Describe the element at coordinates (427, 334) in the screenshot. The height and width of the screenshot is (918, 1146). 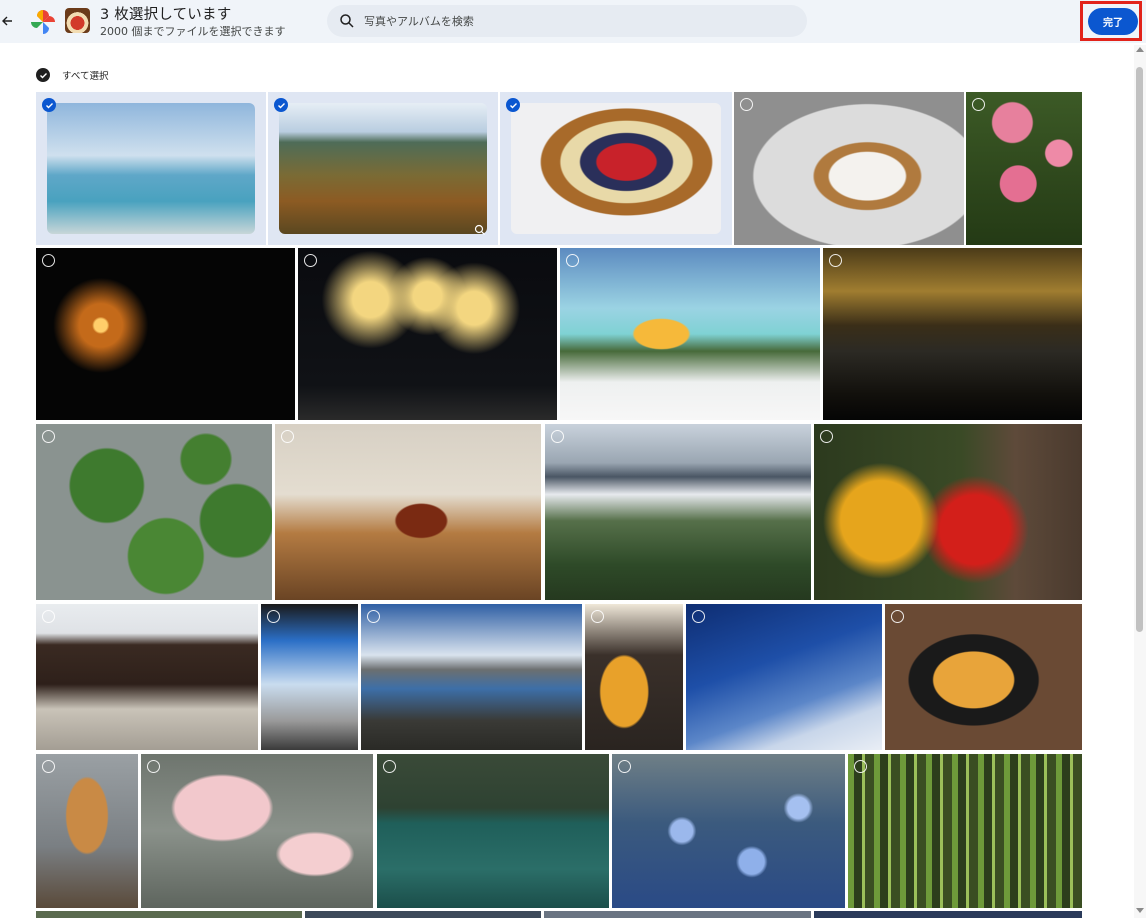
I see `photo-fireworks` at that location.